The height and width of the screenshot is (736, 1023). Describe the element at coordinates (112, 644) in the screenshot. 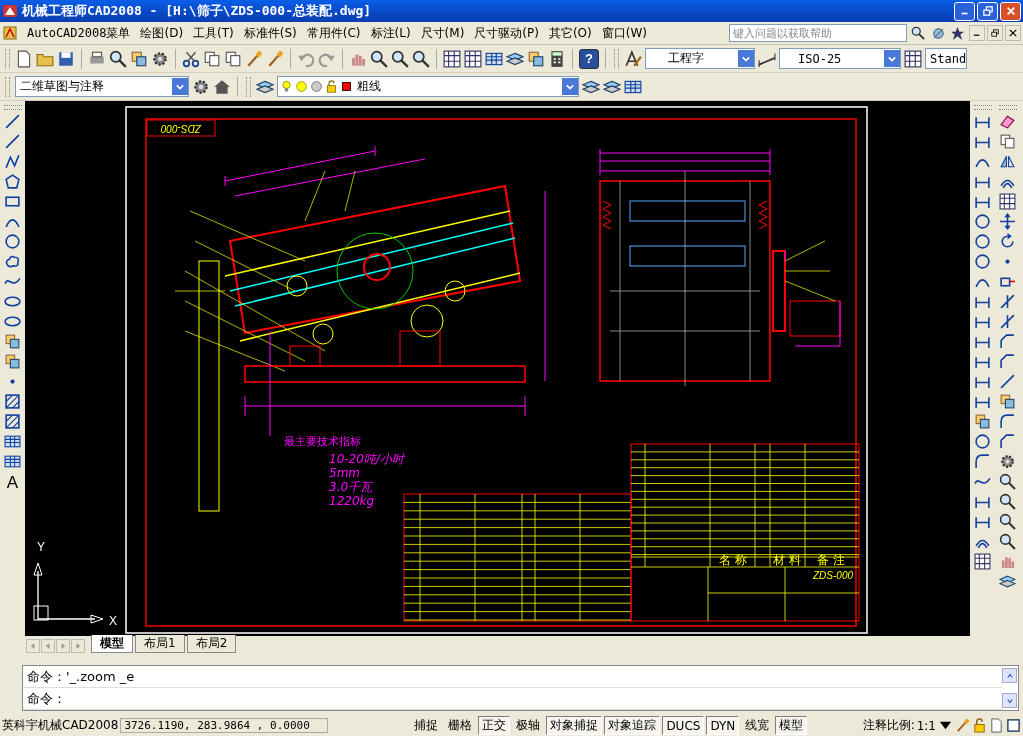

I see `layout-tab: 模型` at that location.